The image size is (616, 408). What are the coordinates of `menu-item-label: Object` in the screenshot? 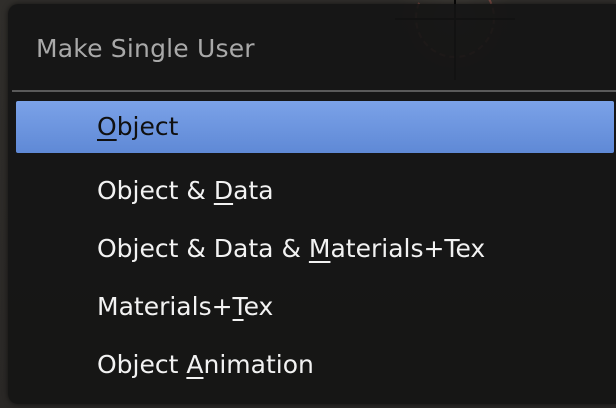 It's located at (138, 126).